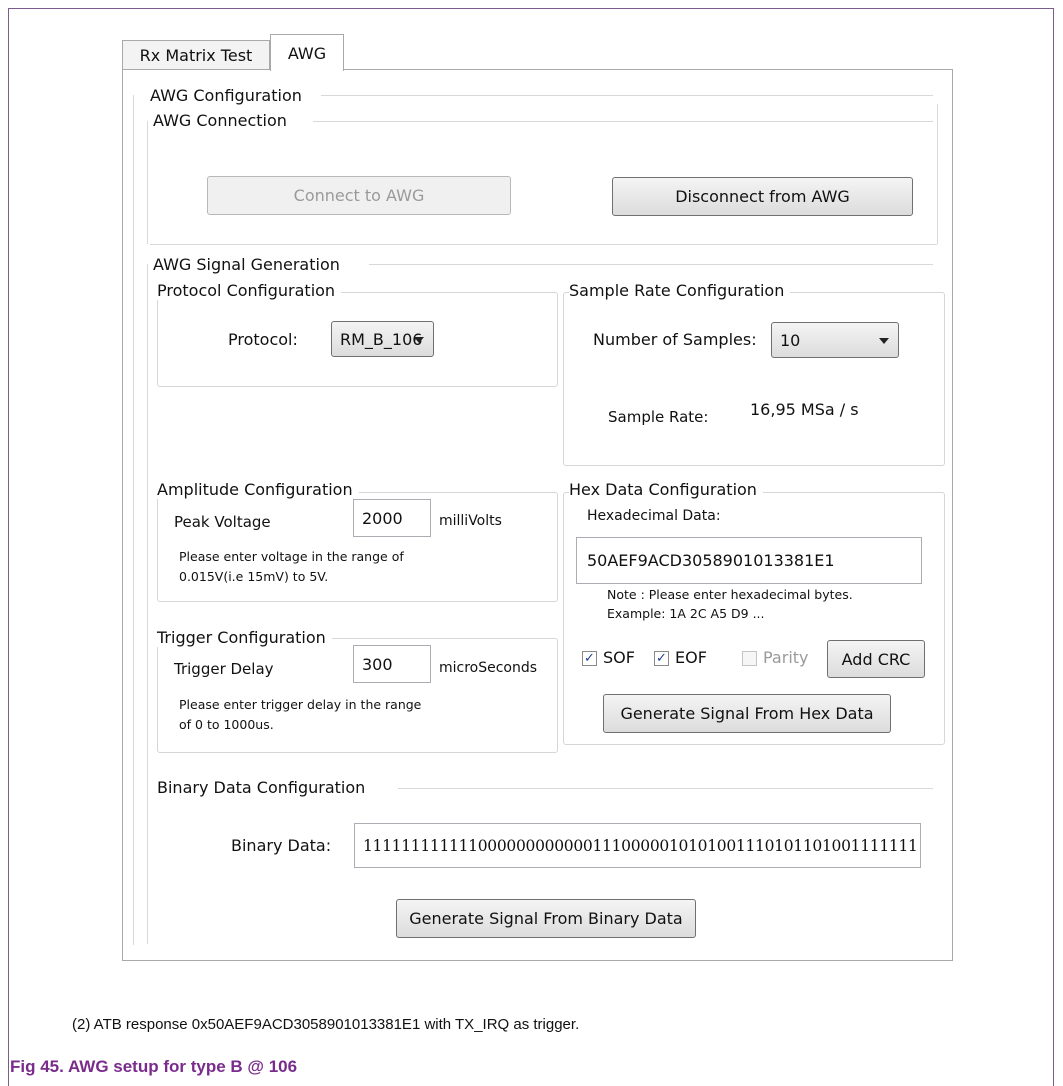 The image size is (1063, 1086). I want to click on button-label: Add CRC, so click(876, 659).